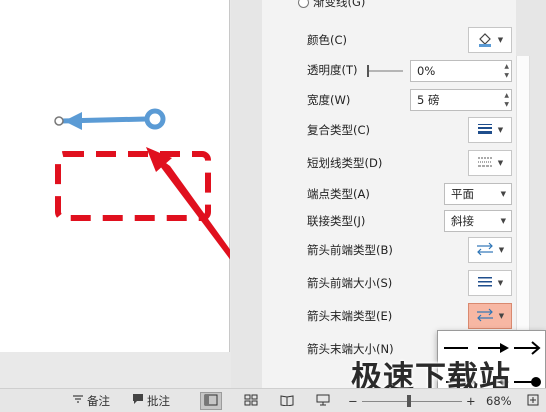  I want to click on begin-arrow-type-label: 箭头前端类型(B), so click(350, 250).